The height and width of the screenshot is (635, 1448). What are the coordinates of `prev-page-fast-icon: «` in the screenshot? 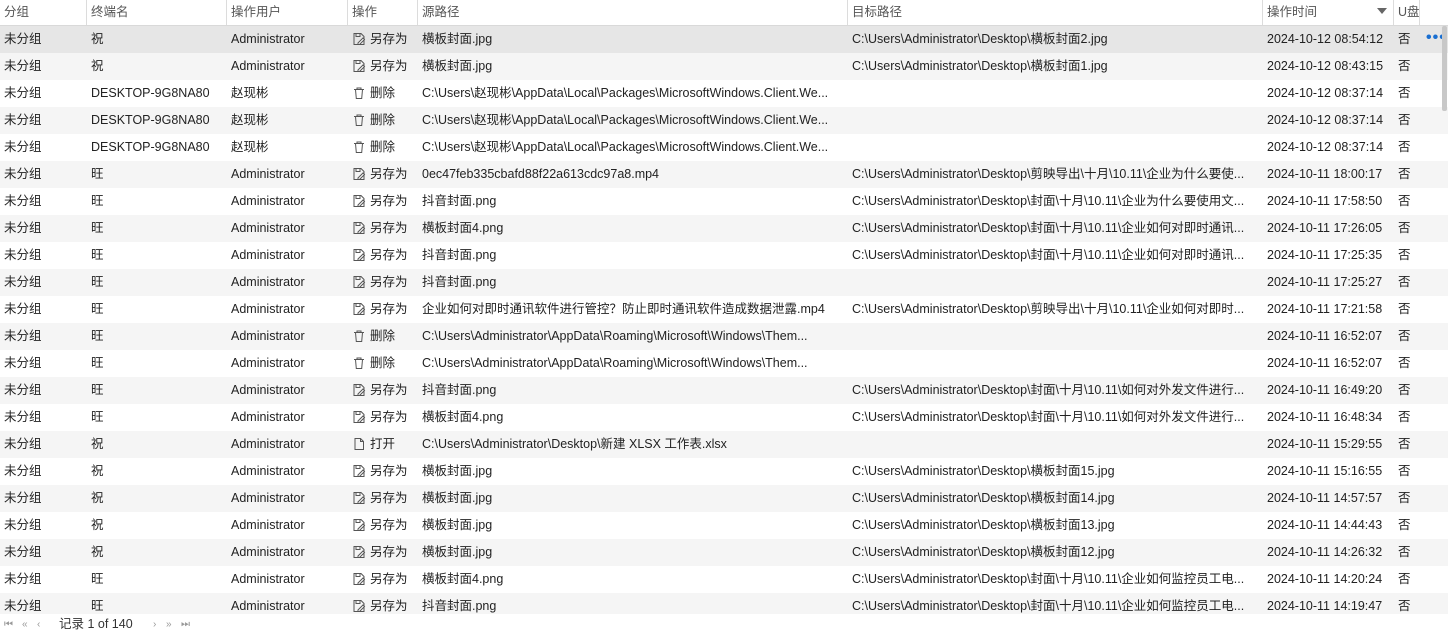 It's located at (25, 624).